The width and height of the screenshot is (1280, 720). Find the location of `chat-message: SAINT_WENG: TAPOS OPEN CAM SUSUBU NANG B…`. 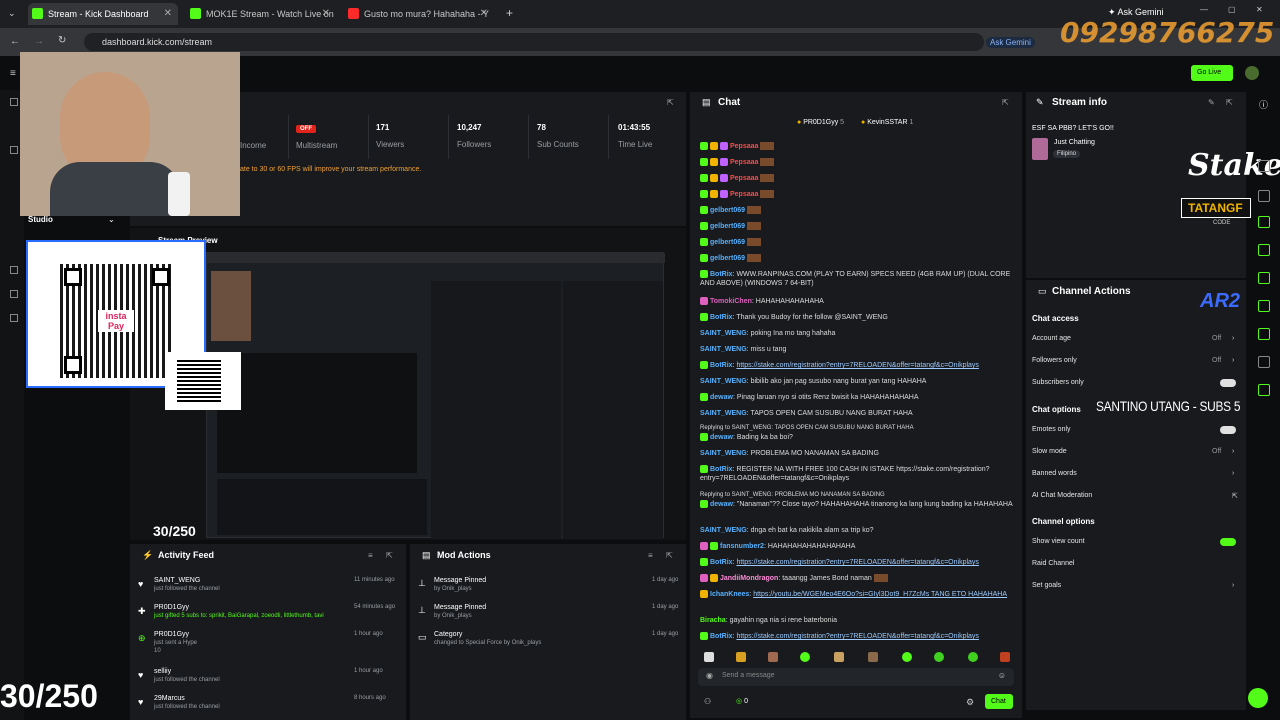

chat-message: SAINT_WENG: TAPOS OPEN CAM SUSUBU NANG B… is located at coordinates (806, 413).